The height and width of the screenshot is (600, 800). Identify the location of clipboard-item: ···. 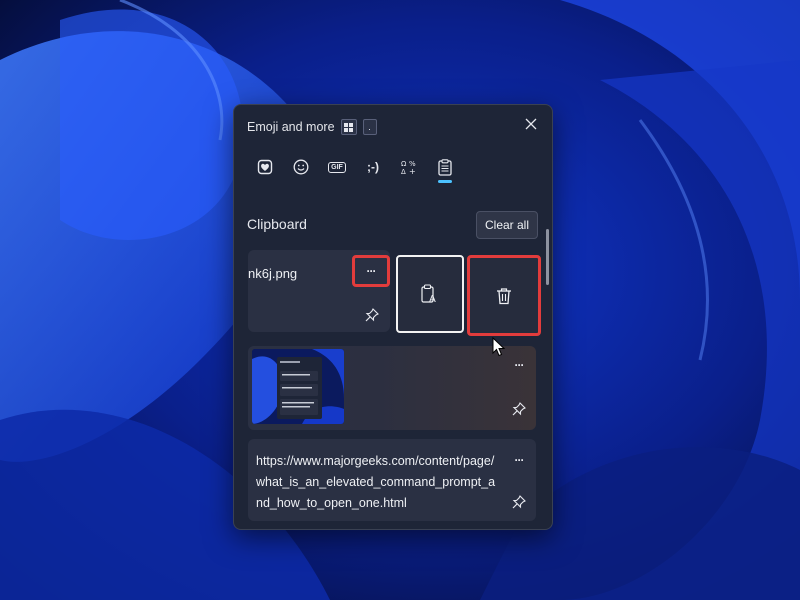
(392, 388).